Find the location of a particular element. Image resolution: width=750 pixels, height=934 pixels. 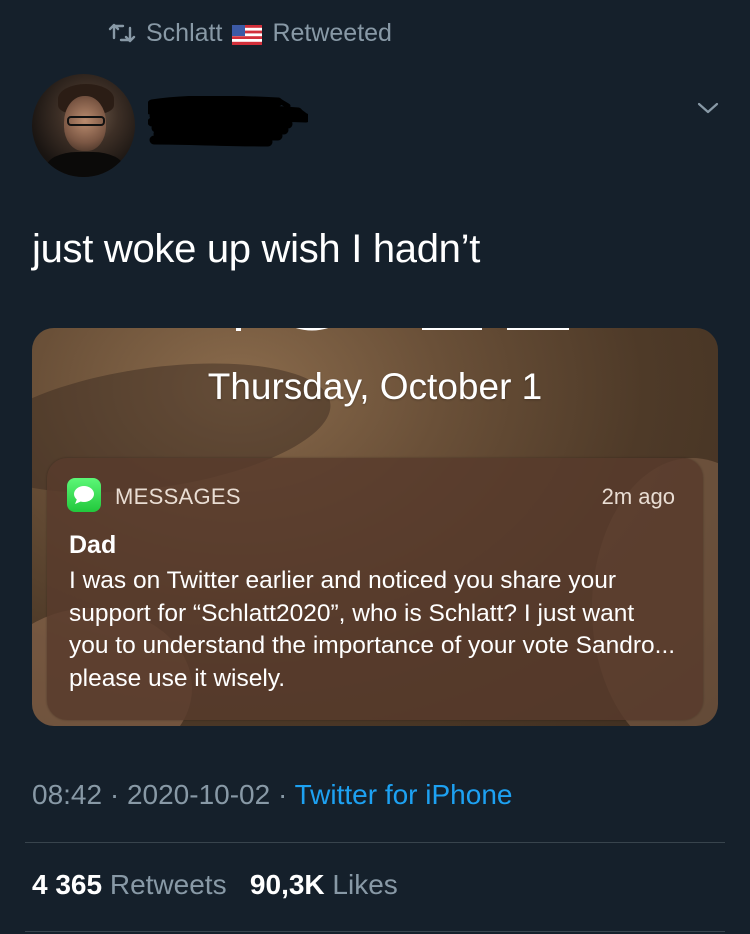

retweeter-name: Schlatt is located at coordinates (184, 33).